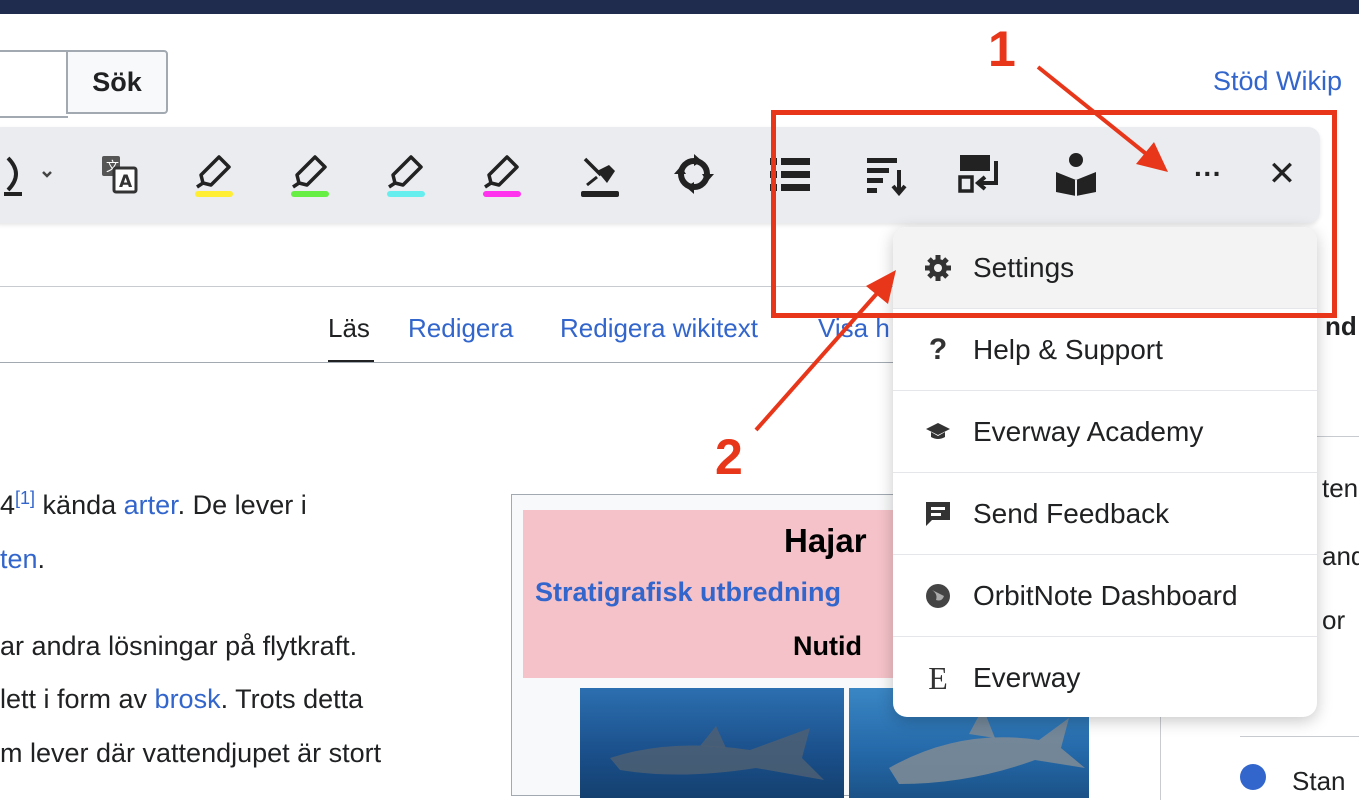 This screenshot has width=1359, height=803. I want to click on article-line-3: ar andra lösningar på flytkraft., so click(179, 646).